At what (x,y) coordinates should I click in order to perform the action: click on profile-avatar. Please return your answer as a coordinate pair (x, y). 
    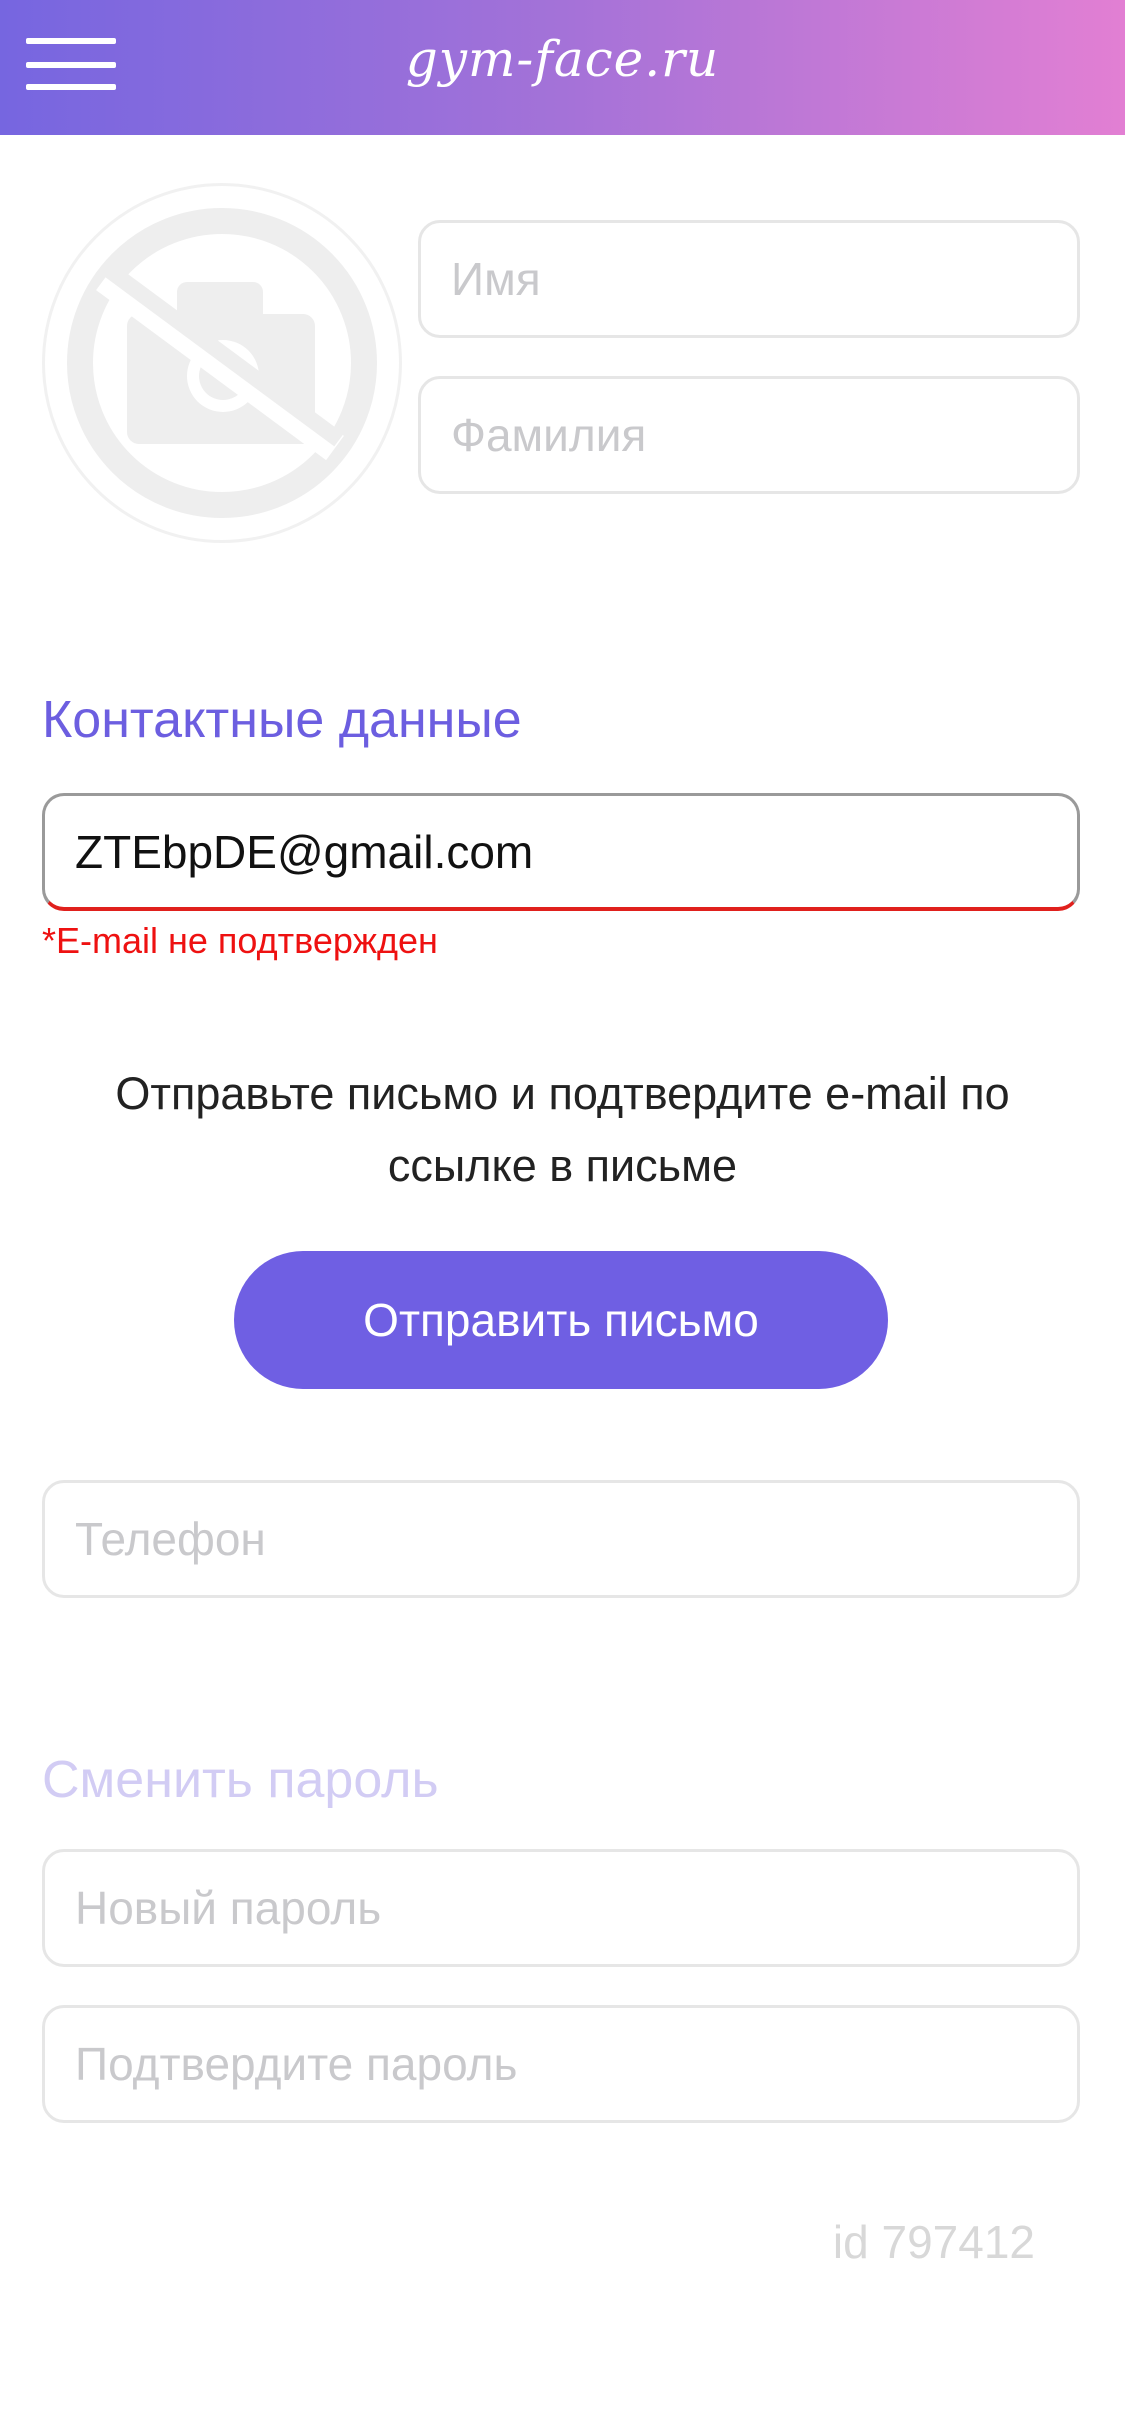
    Looking at the image, I should click on (222, 363).